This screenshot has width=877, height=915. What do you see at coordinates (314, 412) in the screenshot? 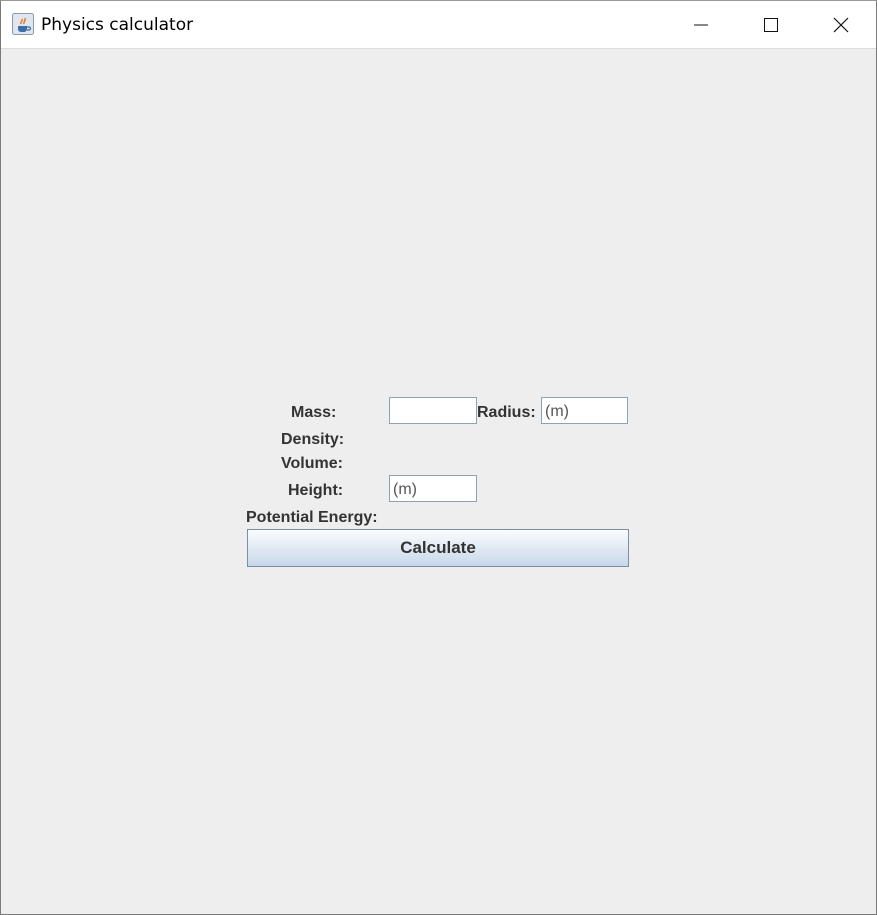
I see `mass-label: Mass:` at bounding box center [314, 412].